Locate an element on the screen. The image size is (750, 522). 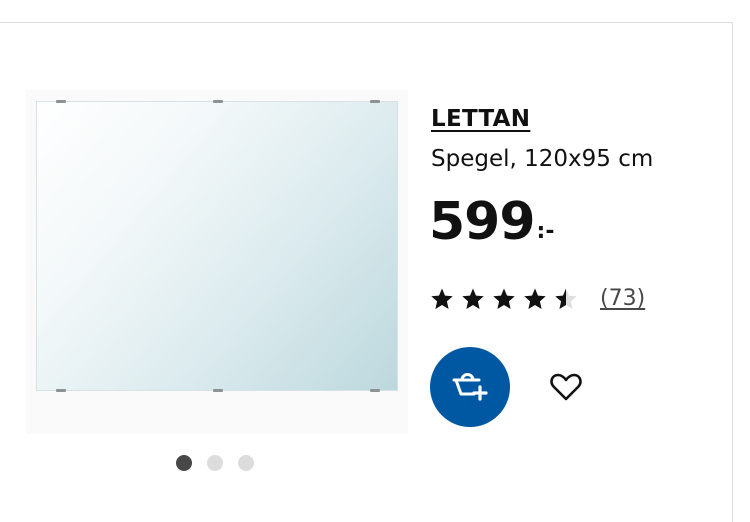
heart-icon is located at coordinates (566, 388).